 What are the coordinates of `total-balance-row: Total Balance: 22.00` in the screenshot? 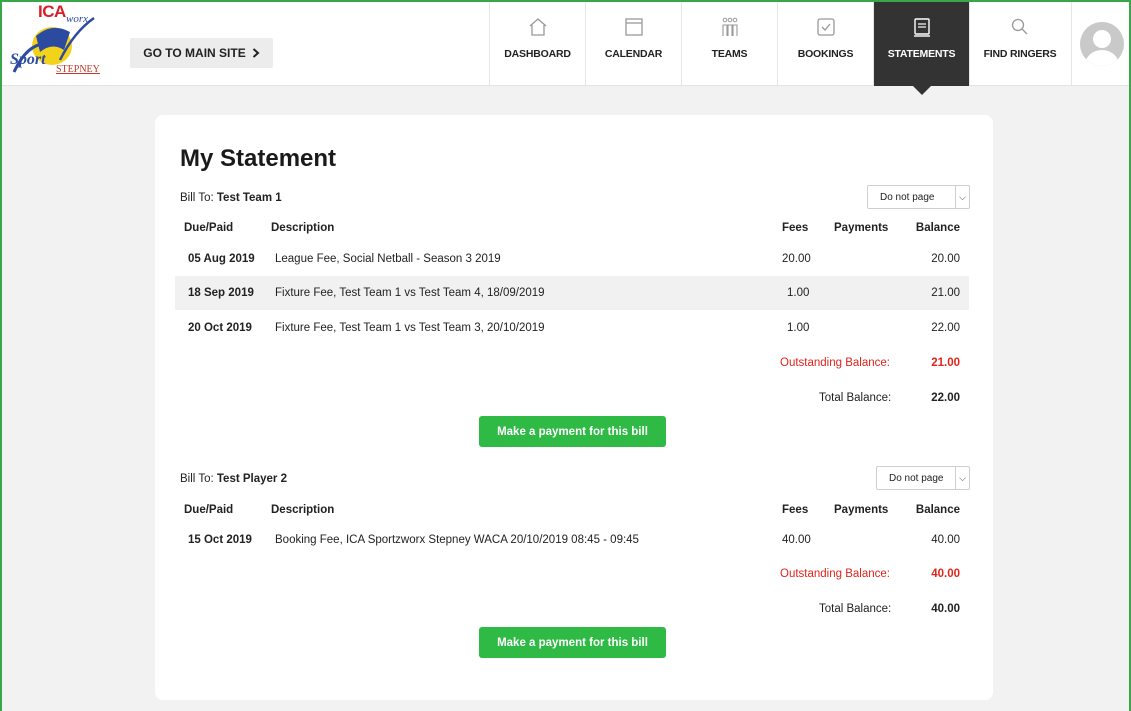 It's located at (572, 398).